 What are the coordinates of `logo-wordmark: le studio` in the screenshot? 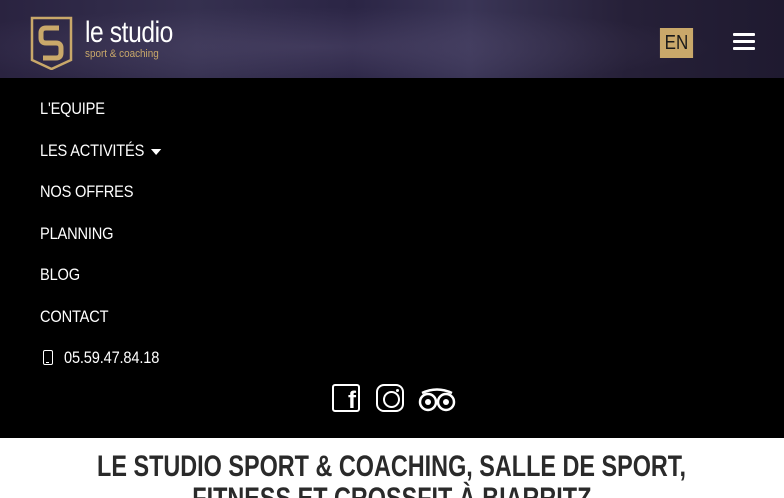 It's located at (129, 32).